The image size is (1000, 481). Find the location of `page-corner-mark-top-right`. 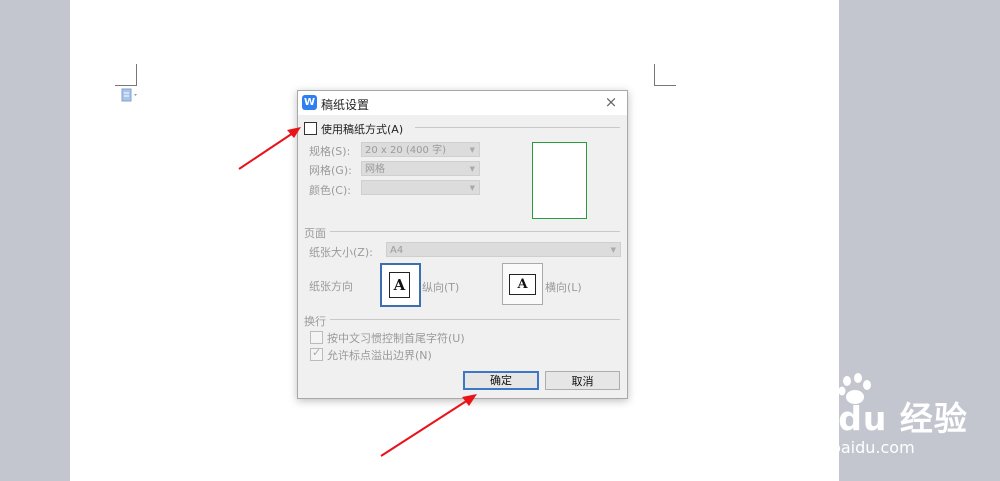

page-corner-mark-top-right is located at coordinates (665, 75).